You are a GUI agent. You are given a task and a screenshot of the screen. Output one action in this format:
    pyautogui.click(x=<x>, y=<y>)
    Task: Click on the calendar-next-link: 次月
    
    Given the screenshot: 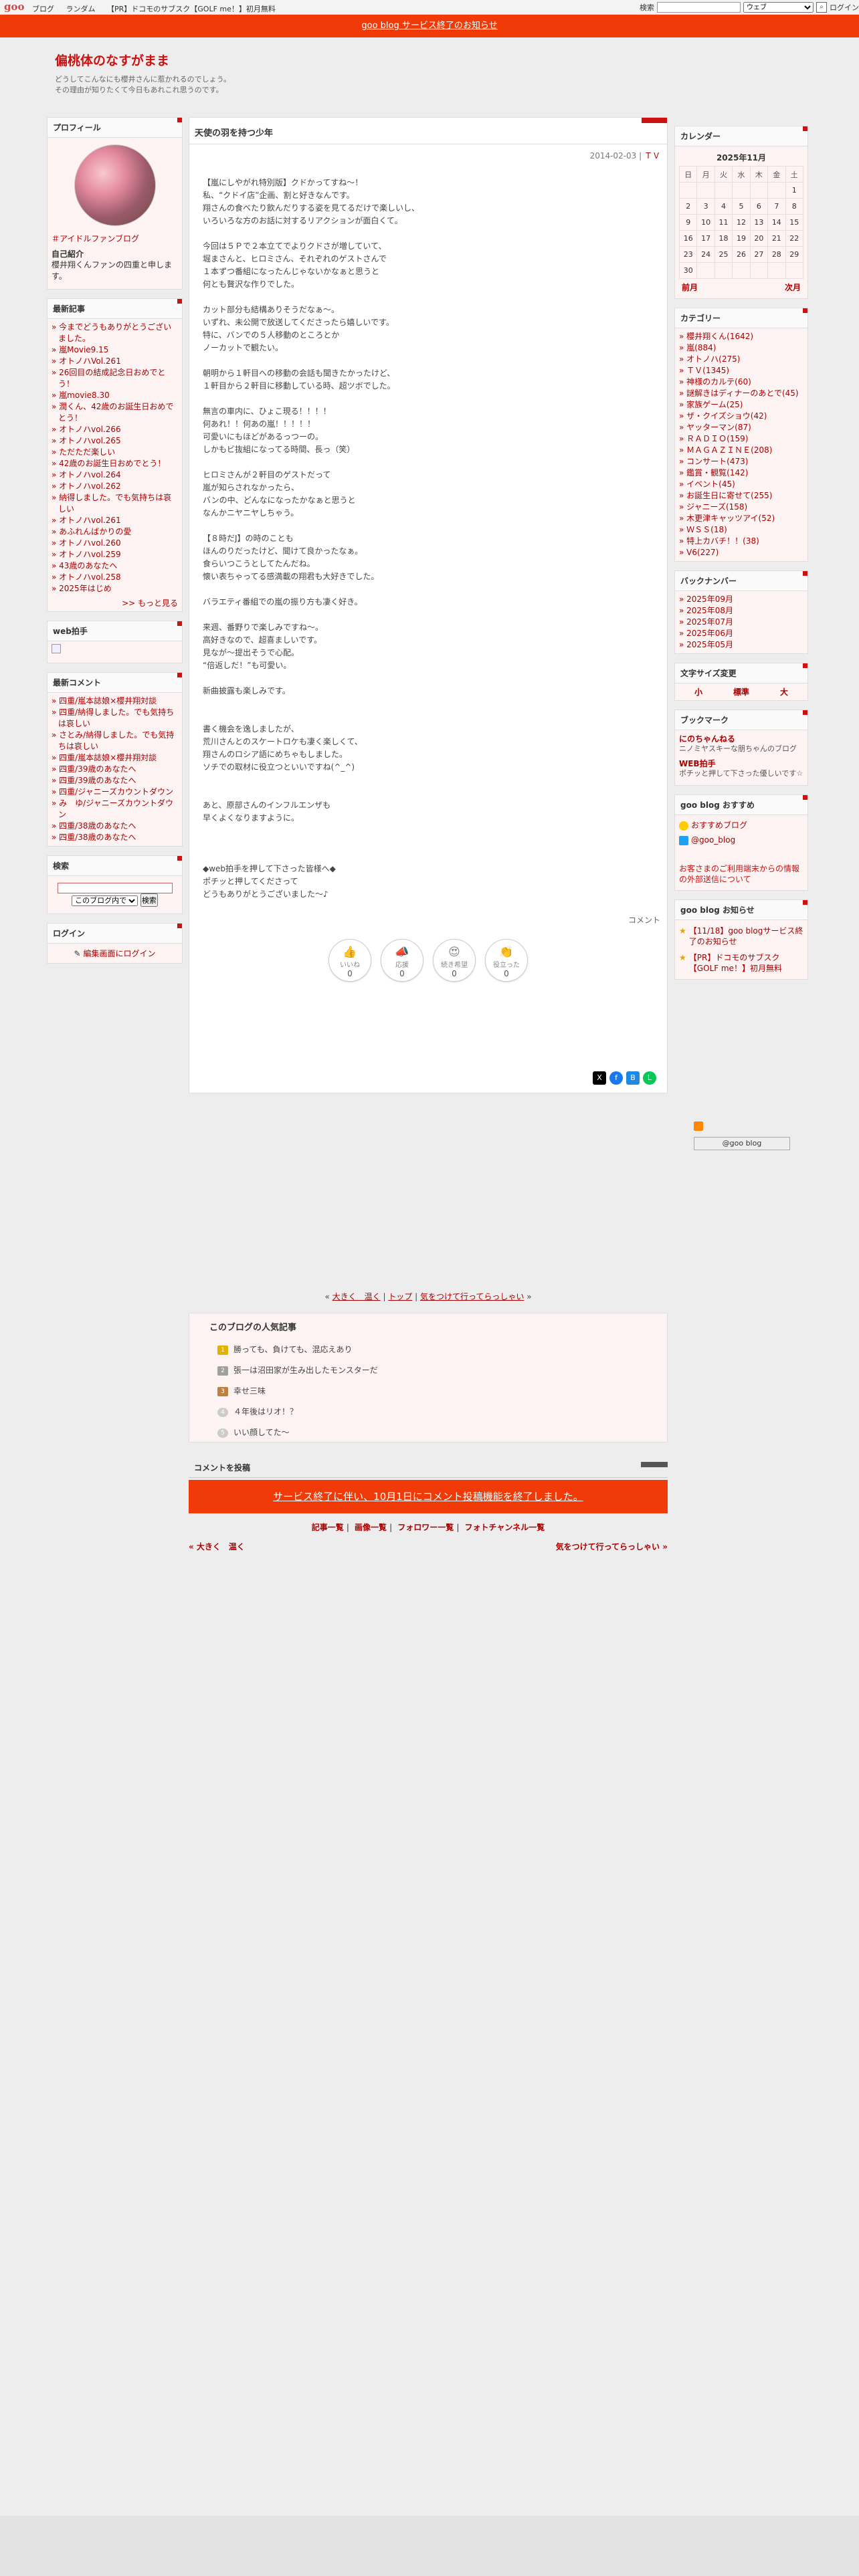 What is the action you would take?
    pyautogui.click(x=793, y=288)
    